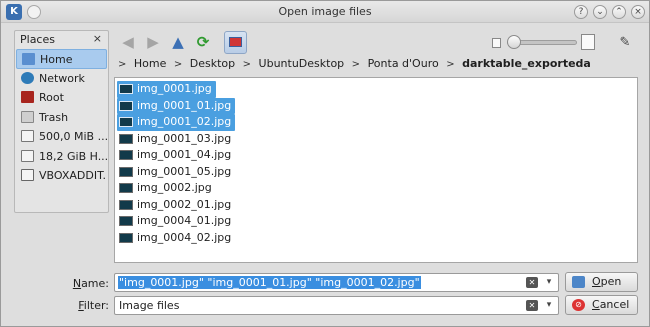 Image resolution: width=650 pixels, height=327 pixels. What do you see at coordinates (638, 12) in the screenshot?
I see `close-button: ×` at bounding box center [638, 12].